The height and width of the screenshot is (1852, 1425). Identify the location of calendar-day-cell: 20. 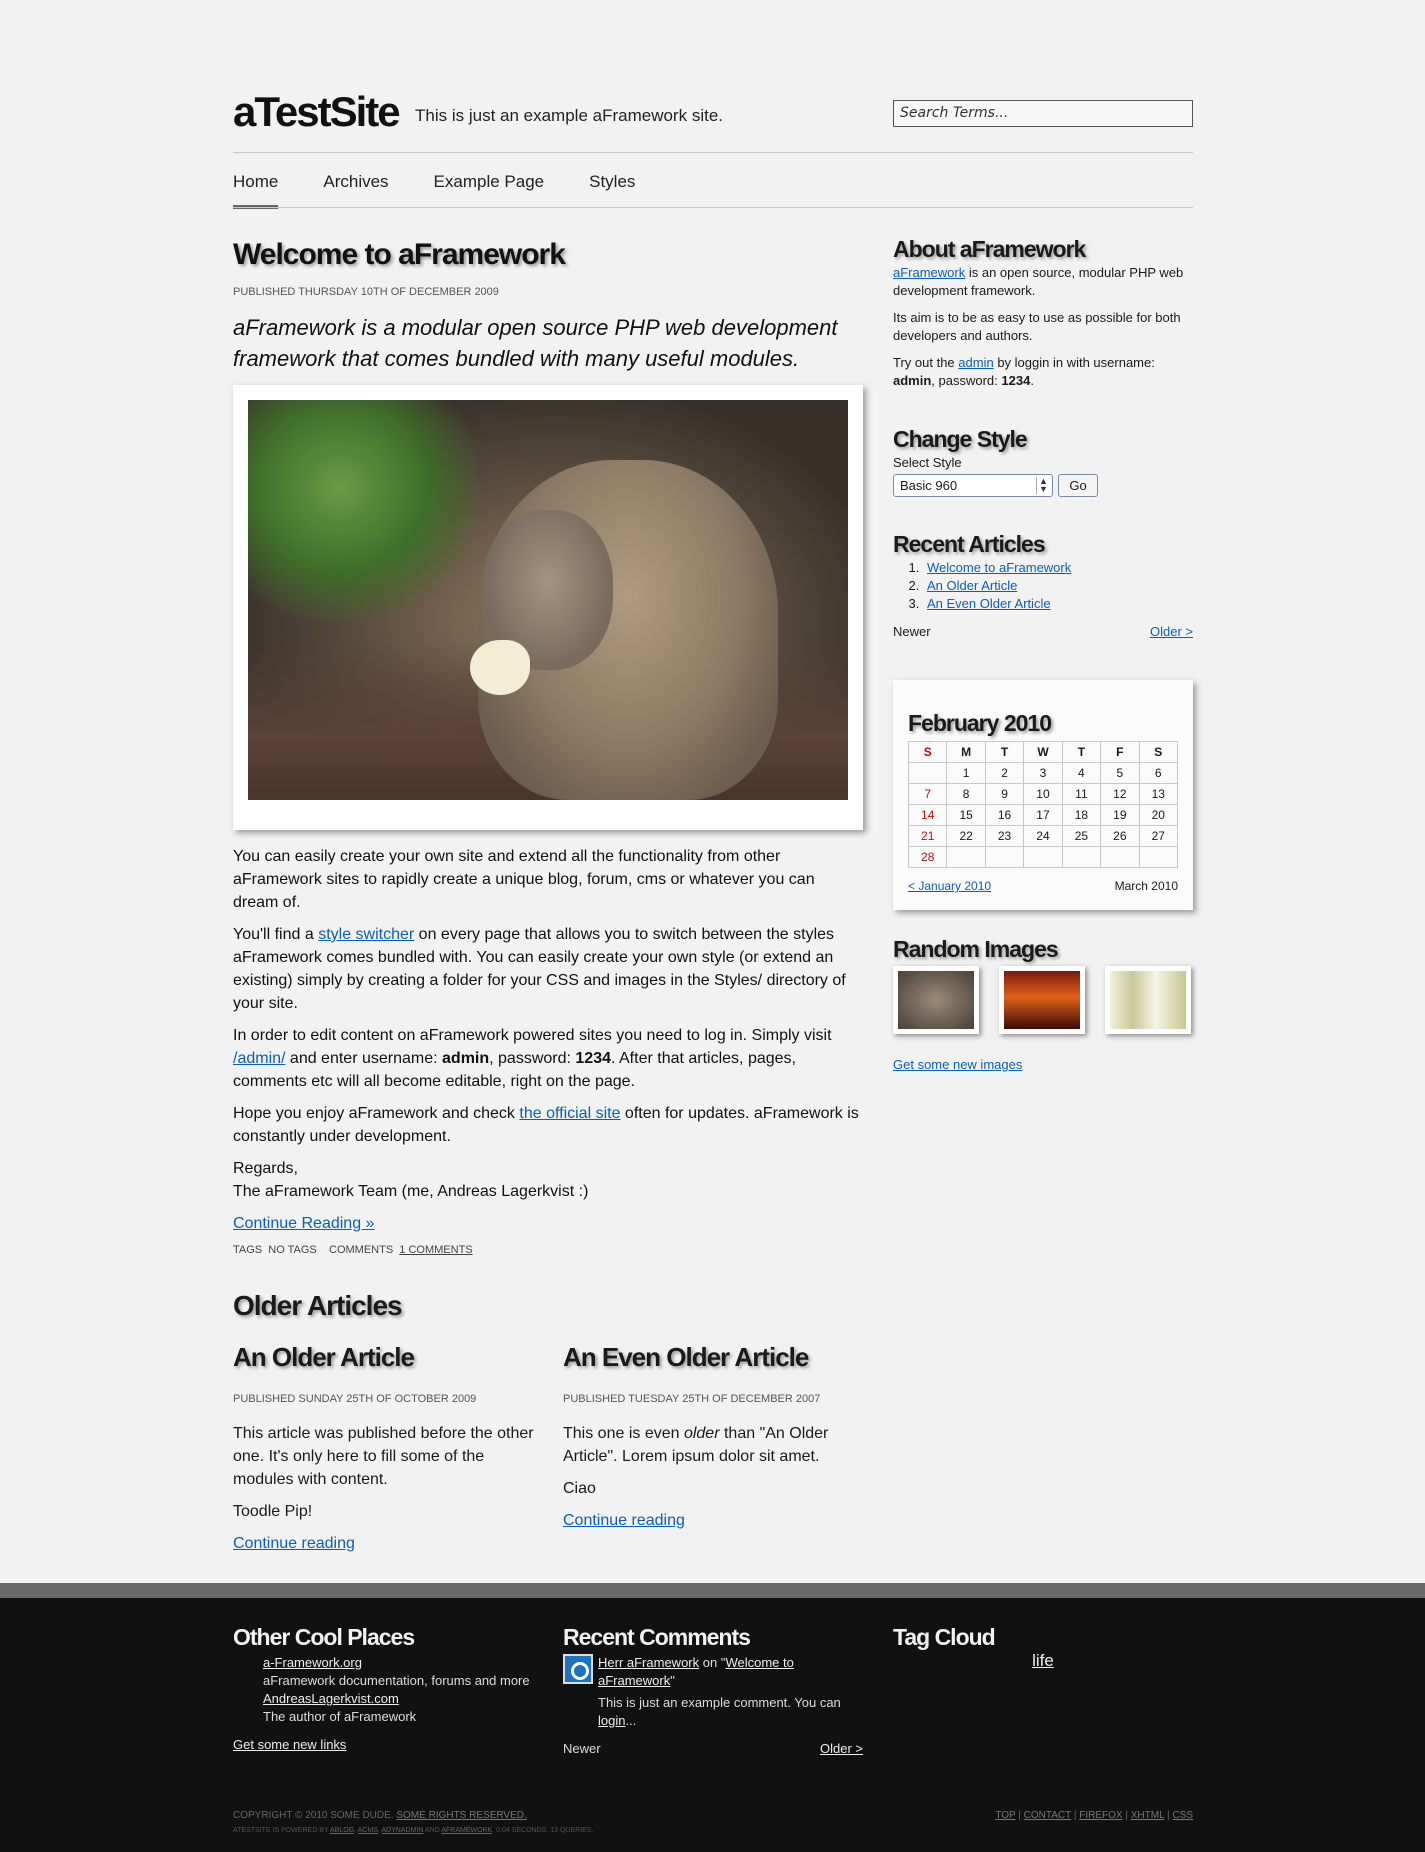
(1158, 815).